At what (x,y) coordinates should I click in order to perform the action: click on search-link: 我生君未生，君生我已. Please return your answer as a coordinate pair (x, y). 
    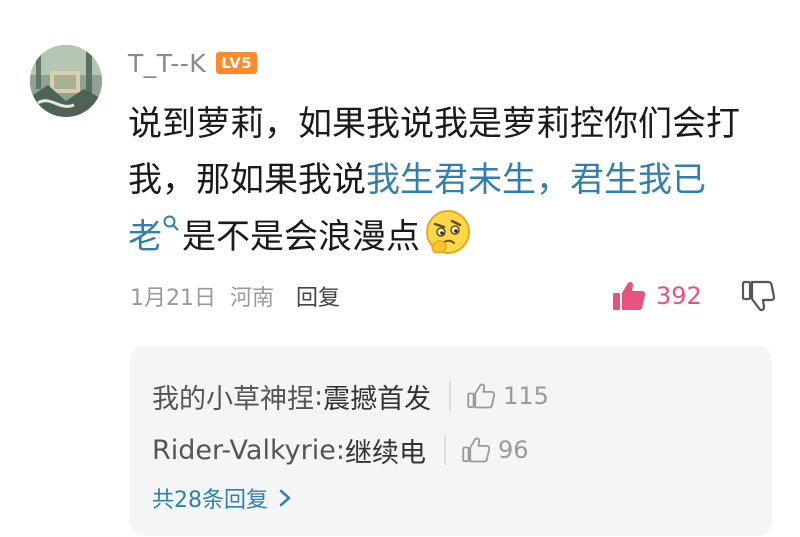
    Looking at the image, I should click on (536, 180).